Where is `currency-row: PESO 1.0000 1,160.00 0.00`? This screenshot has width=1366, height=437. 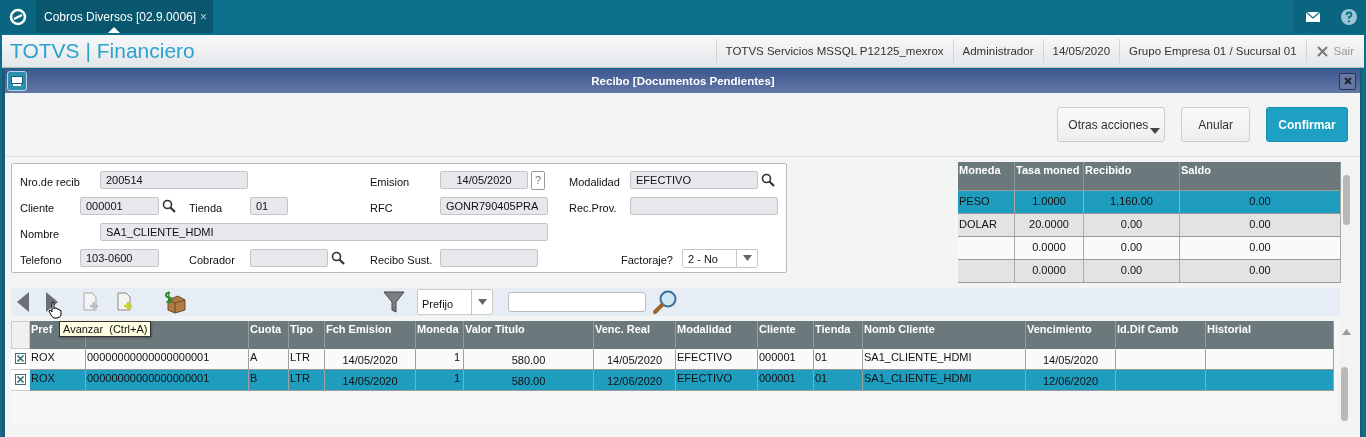 currency-row: PESO 1.0000 1,160.00 0.00 is located at coordinates (1149, 202).